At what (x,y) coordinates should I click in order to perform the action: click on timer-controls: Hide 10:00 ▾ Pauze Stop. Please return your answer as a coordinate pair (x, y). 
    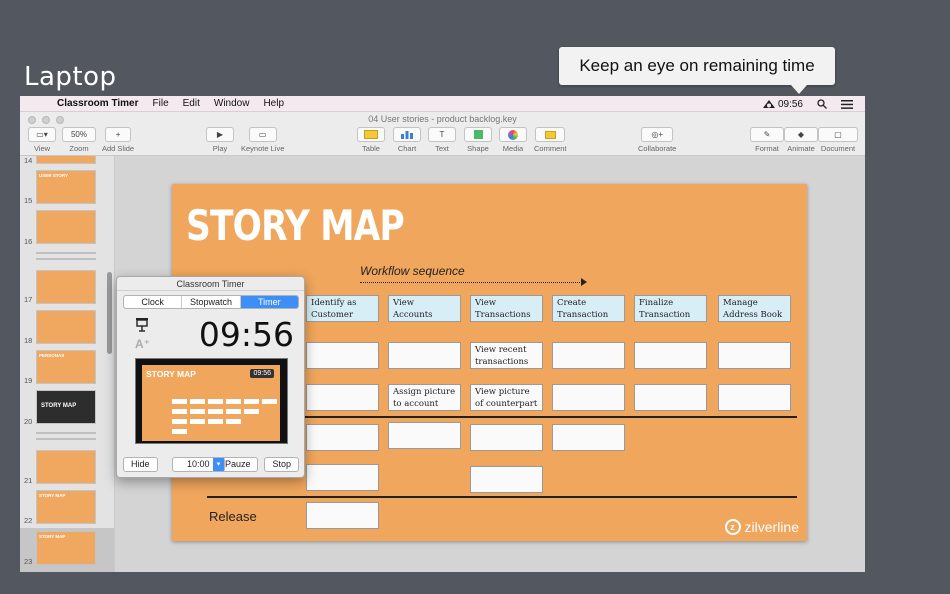
    Looking at the image, I should click on (211, 464).